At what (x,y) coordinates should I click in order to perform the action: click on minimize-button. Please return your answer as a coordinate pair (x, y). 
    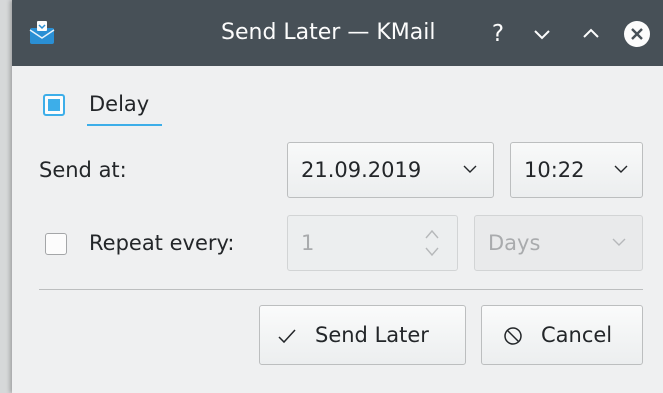
    Looking at the image, I should click on (542, 34).